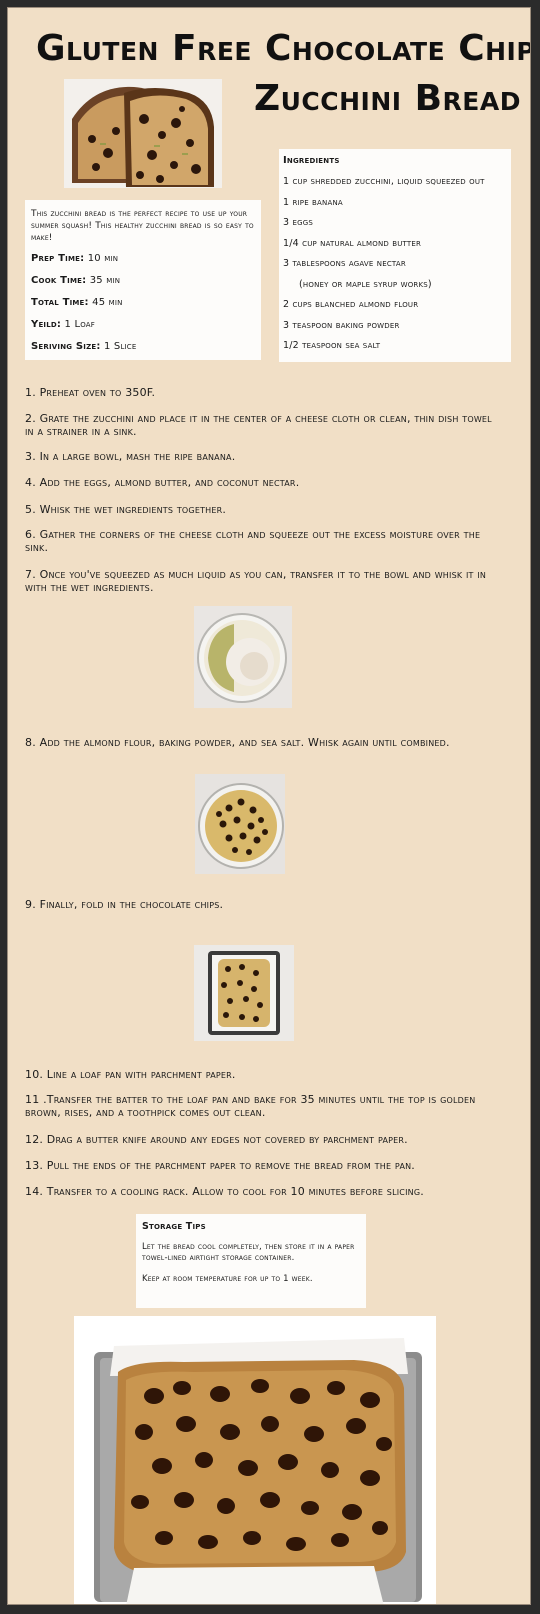 This screenshot has width=540, height=1614. What do you see at coordinates (60, 302) in the screenshot?
I see `total-time-label: Total Time:` at bounding box center [60, 302].